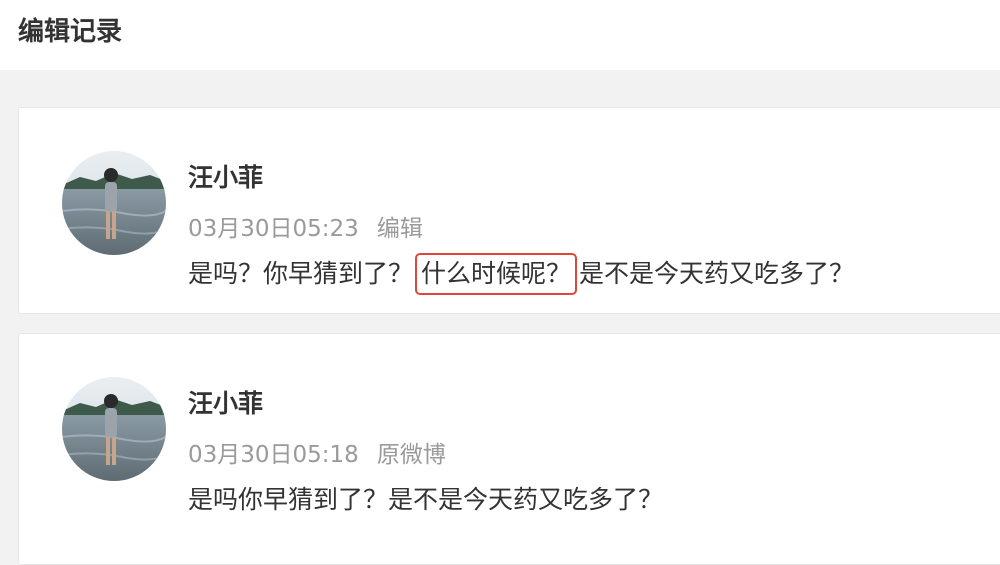 The width and height of the screenshot is (1000, 565). I want to click on record-text: 是吗？你早猜到了？ 什么时候呢？ 是不是今天药又吃多了？, so click(521, 274).